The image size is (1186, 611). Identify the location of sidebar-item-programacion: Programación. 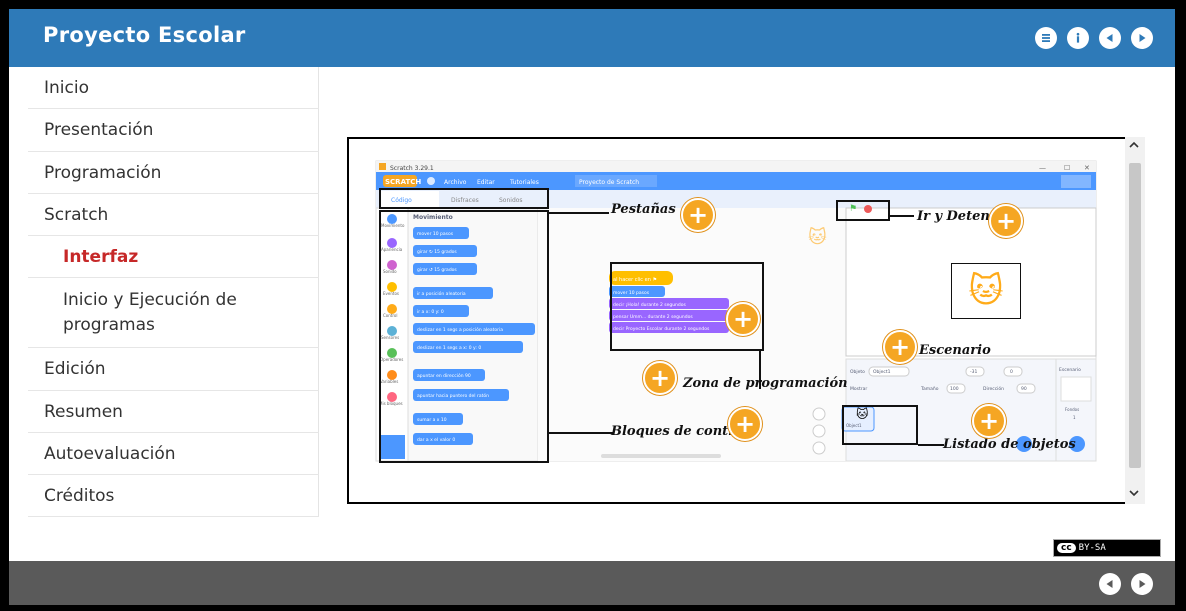
(173, 173).